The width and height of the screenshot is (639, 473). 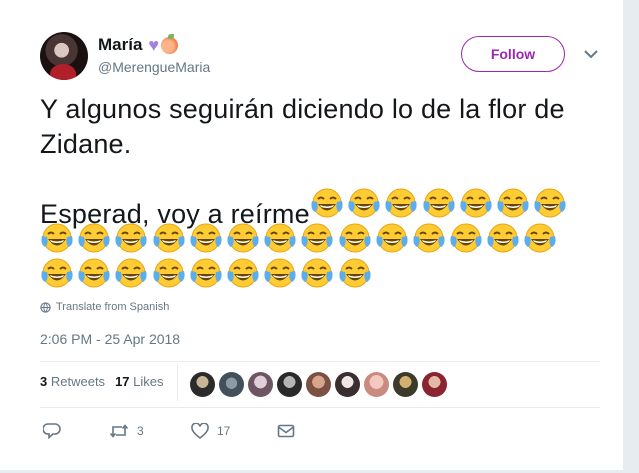 I want to click on tweet-timestamp: 2:06 PM - 25 Apr 2018, so click(x=110, y=339).